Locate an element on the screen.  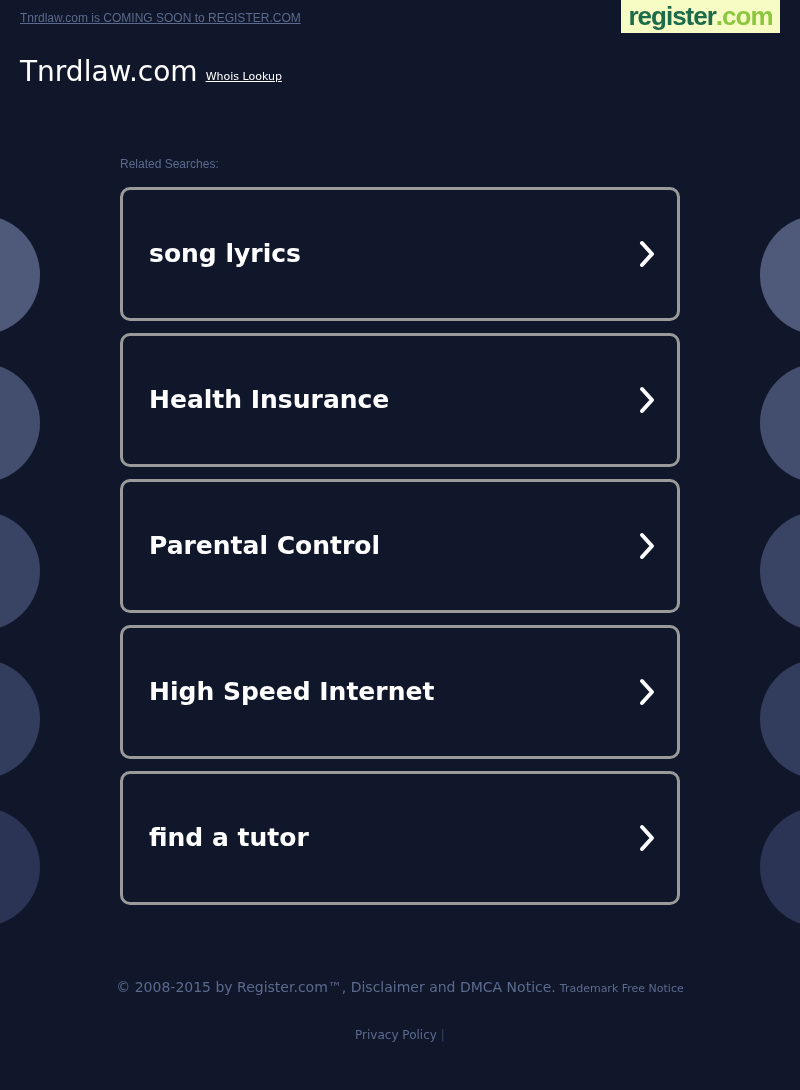
related-search-link: Health Insurance is located at coordinates (400, 400).